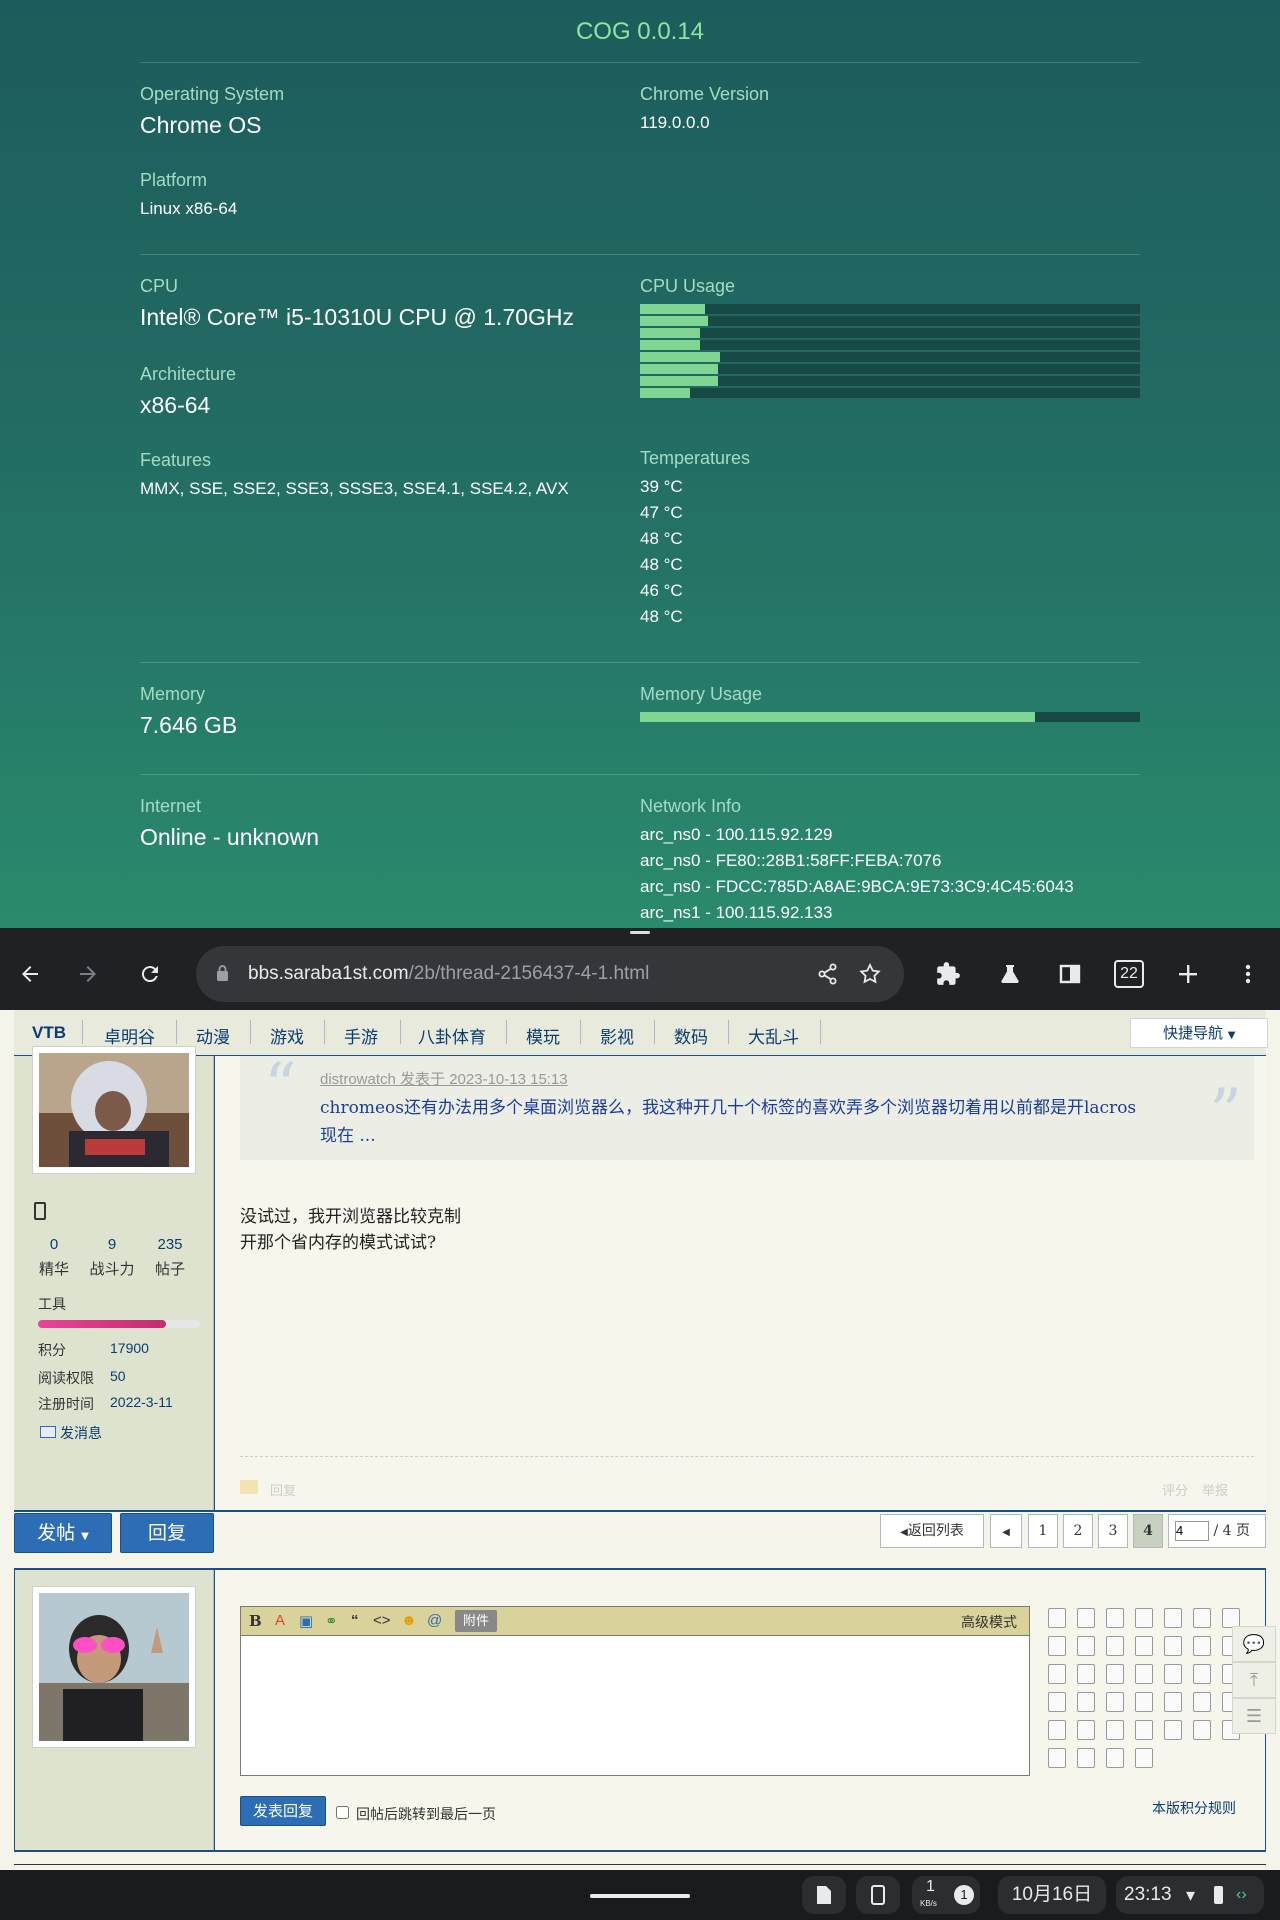  Describe the element at coordinates (112, 1244) in the screenshot. I see `stat-combat-count: 9` at that location.